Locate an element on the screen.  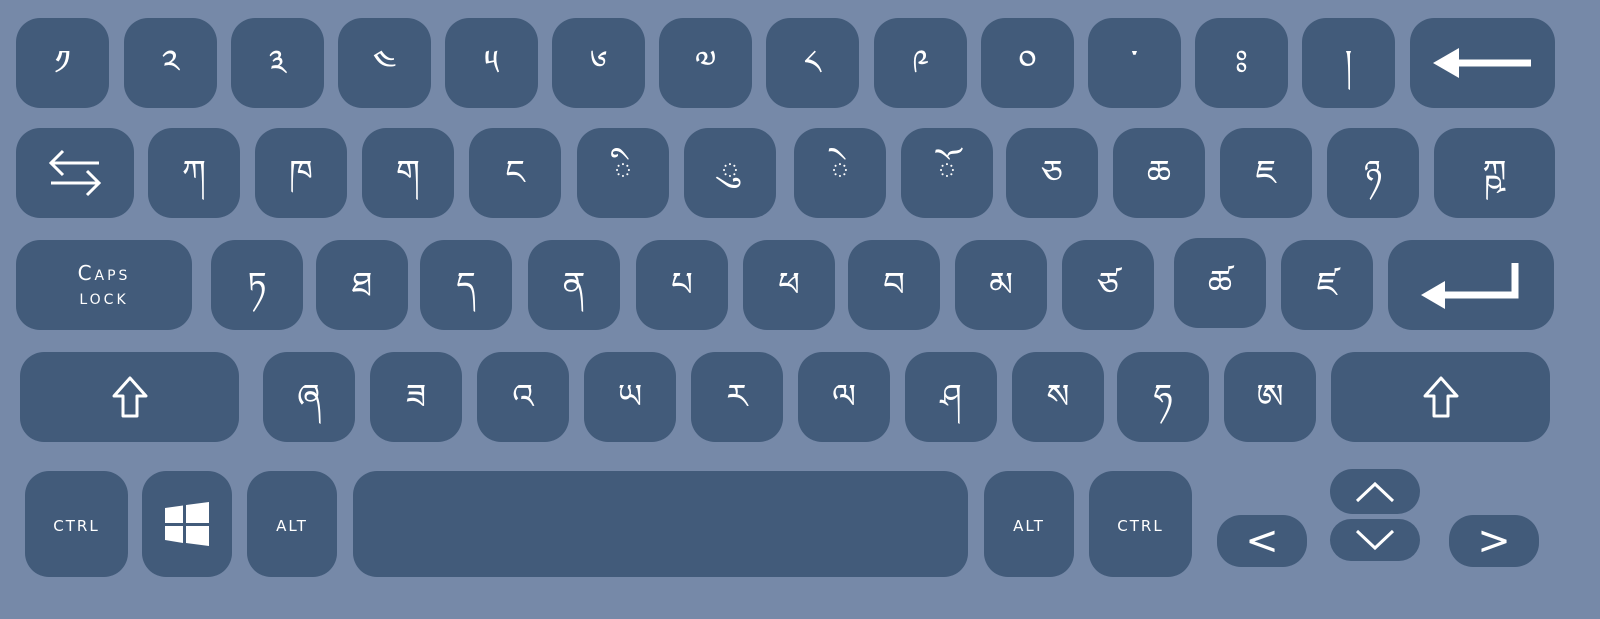
key-ra: ར is located at coordinates (737, 397).